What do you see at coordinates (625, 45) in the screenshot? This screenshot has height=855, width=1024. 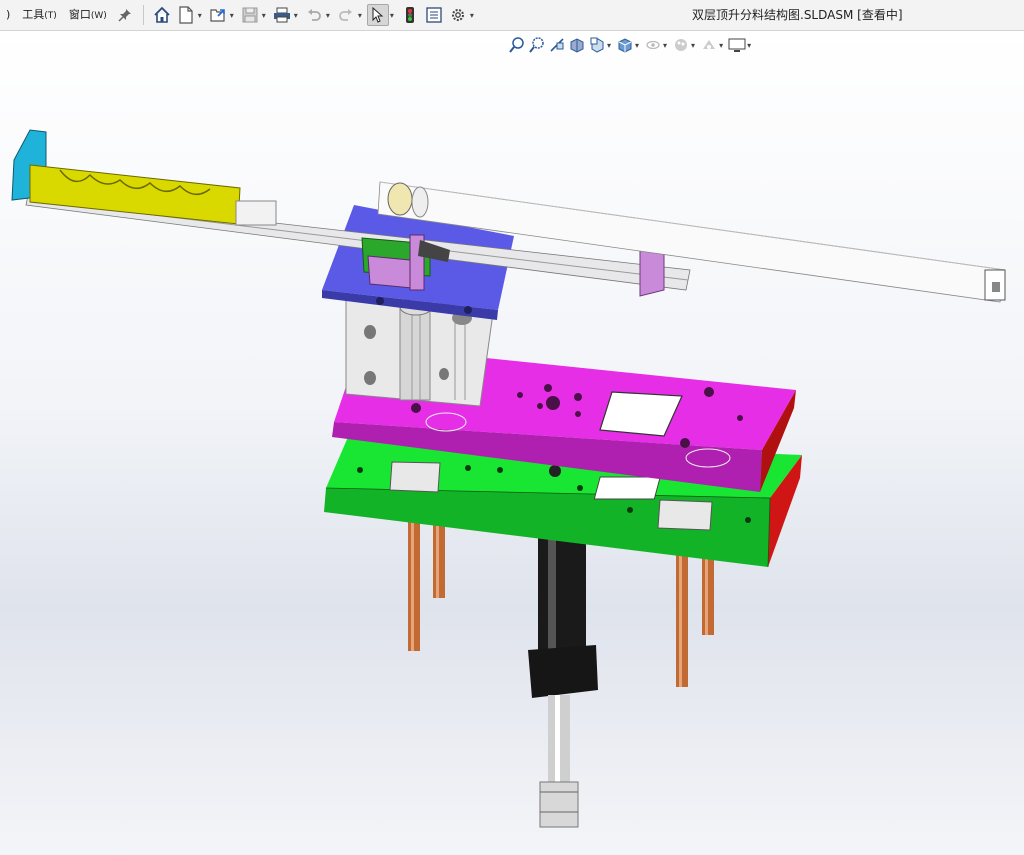 I see `display-style-icon` at bounding box center [625, 45].